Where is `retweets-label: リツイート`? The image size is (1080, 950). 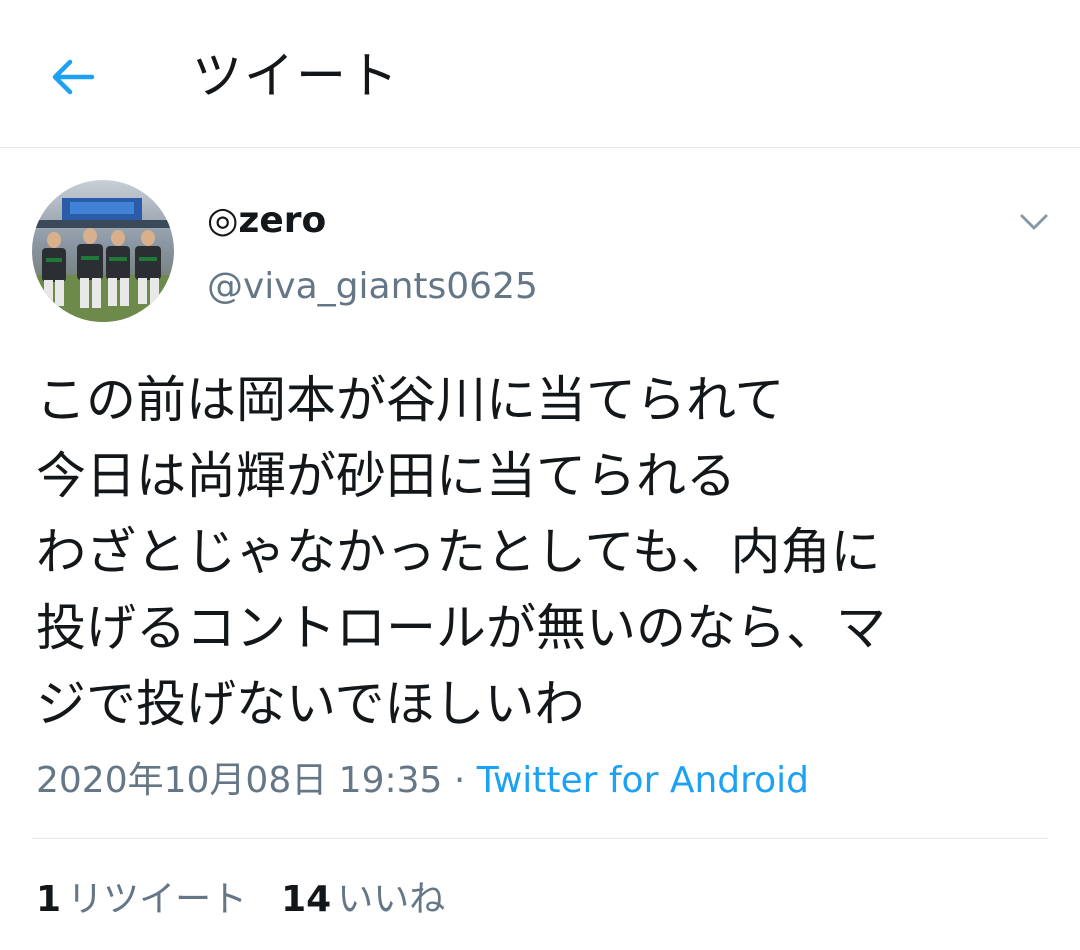
retweets-label: リツイート is located at coordinates (157, 899).